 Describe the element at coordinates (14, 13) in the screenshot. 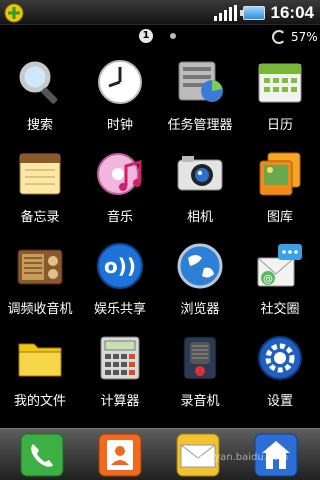

I see `notification-add-icon` at that location.